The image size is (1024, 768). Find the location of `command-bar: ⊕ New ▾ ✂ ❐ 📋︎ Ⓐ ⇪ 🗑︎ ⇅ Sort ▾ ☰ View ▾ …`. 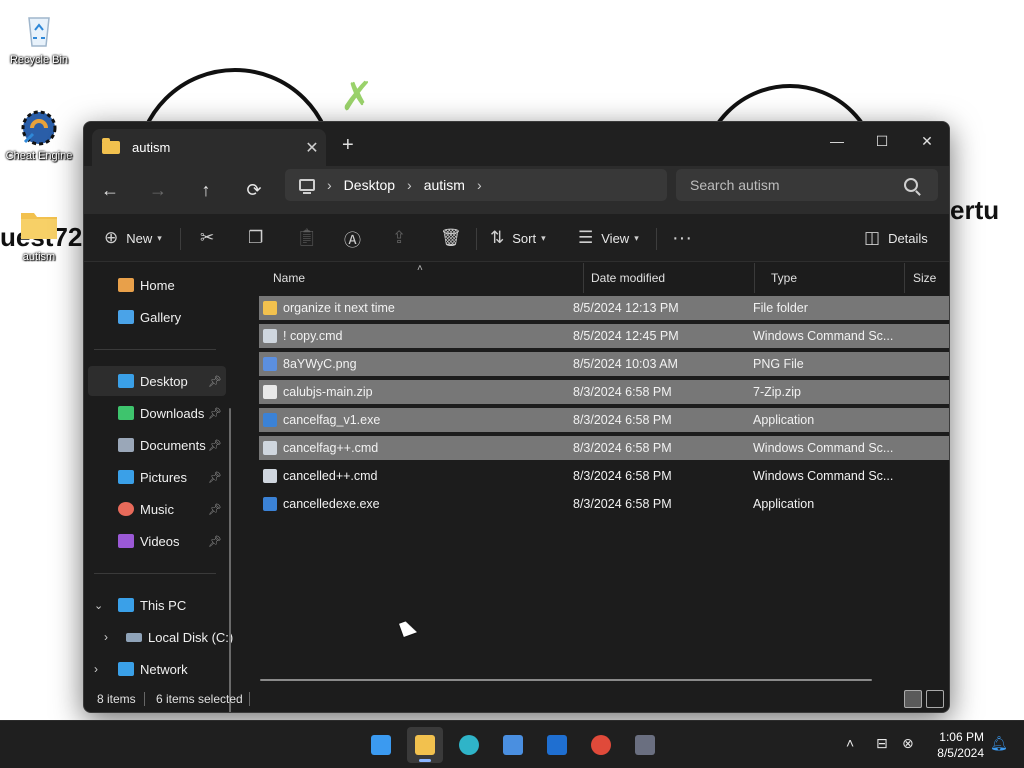

command-bar: ⊕ New ▾ ✂ ❐ 📋︎ Ⓐ ⇪ 🗑︎ ⇅ Sort ▾ ☰ View ▾ … is located at coordinates (516, 238).